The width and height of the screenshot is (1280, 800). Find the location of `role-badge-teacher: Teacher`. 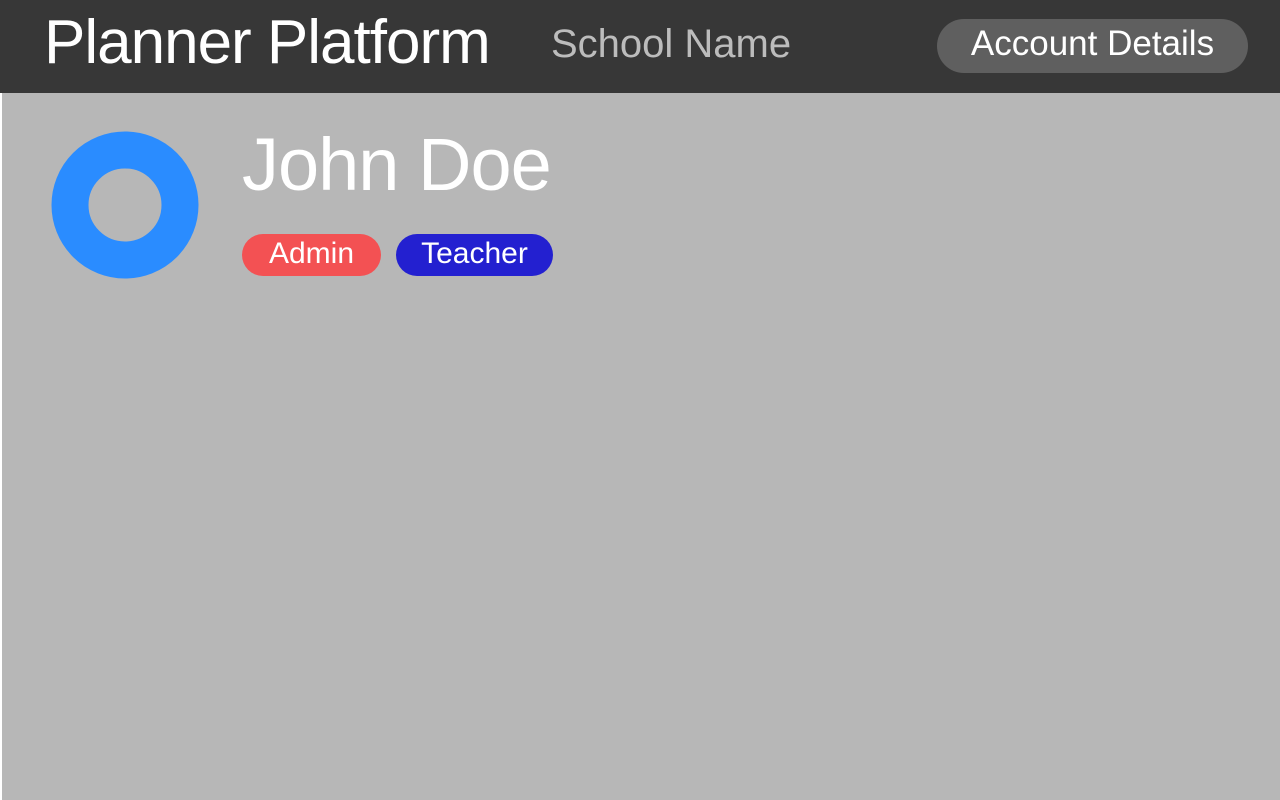

role-badge-teacher: Teacher is located at coordinates (474, 255).